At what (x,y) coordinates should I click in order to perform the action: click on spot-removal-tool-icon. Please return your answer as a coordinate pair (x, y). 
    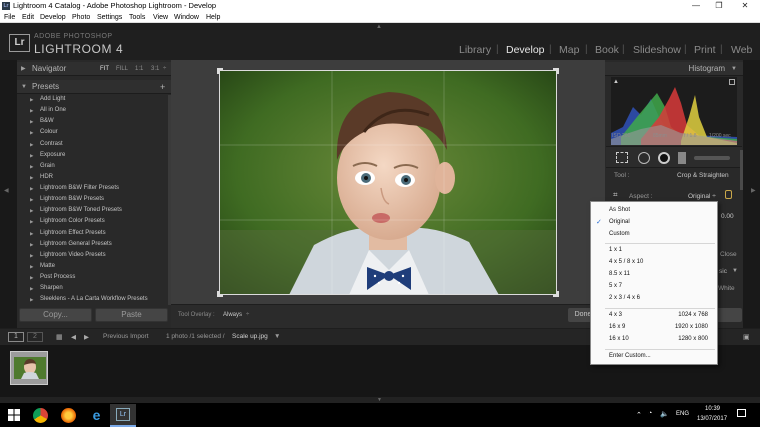
    Looking at the image, I should click on (644, 158).